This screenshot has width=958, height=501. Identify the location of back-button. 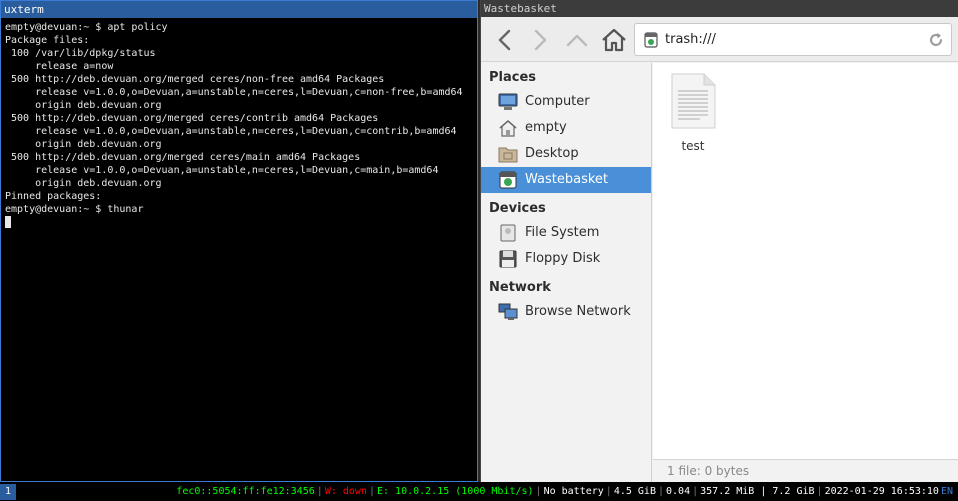
(505, 40).